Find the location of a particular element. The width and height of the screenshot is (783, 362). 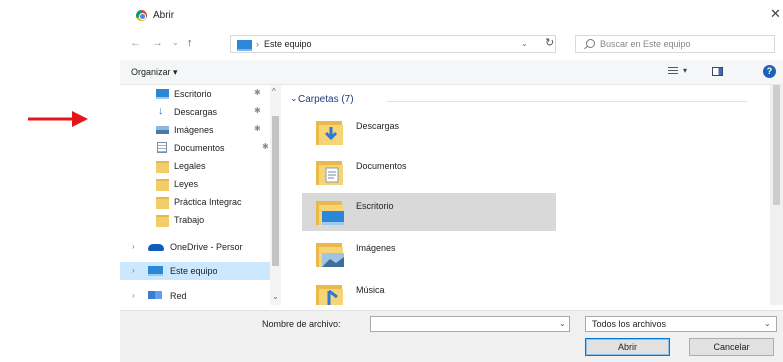

group-header-carpetas: Carpetas (7) is located at coordinates (326, 99).